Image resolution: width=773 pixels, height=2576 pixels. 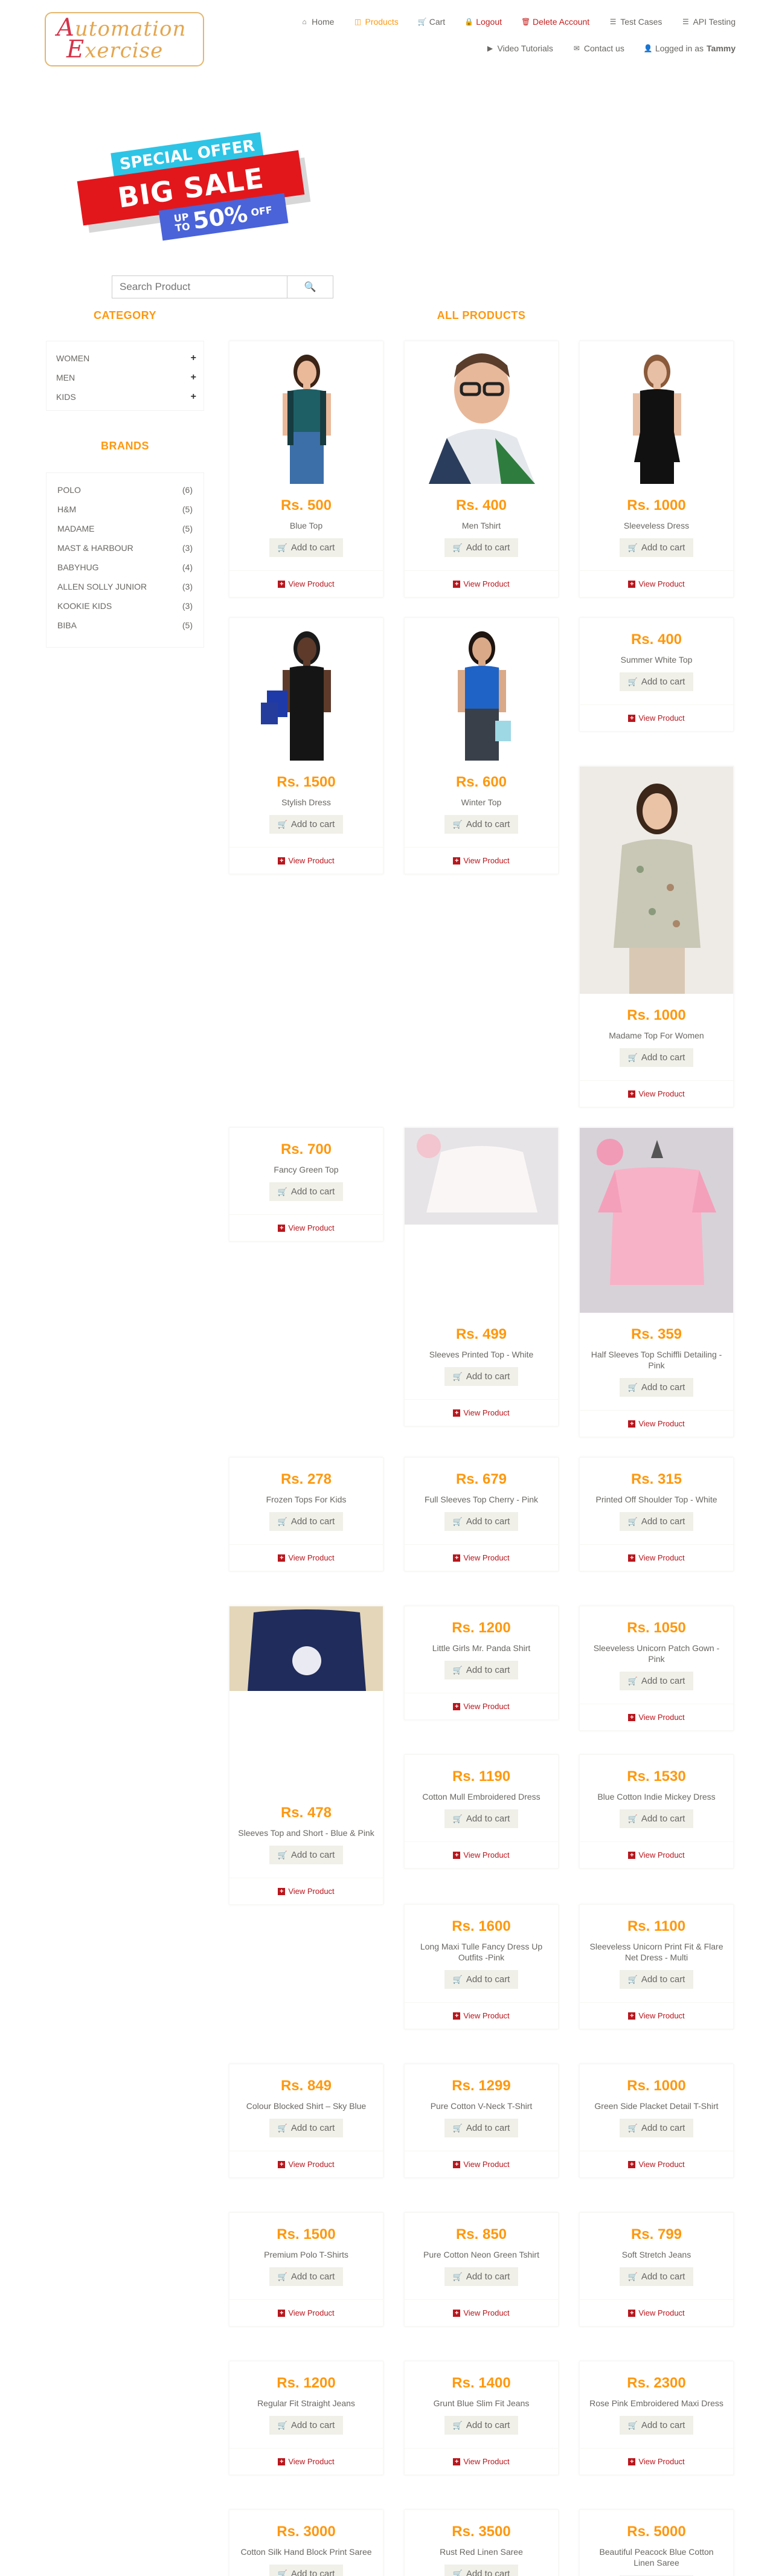 What do you see at coordinates (376, 22) in the screenshot?
I see `nav-products: ◫ Products` at bounding box center [376, 22].